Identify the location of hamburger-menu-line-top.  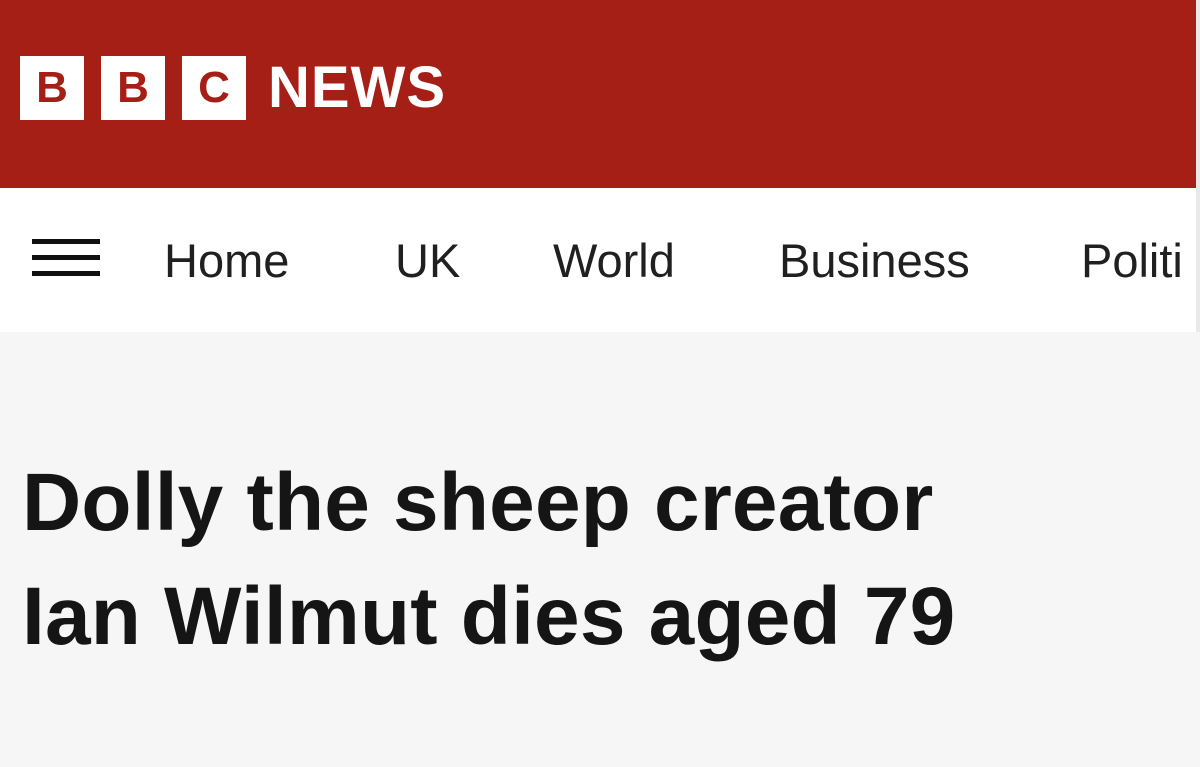
(66, 241).